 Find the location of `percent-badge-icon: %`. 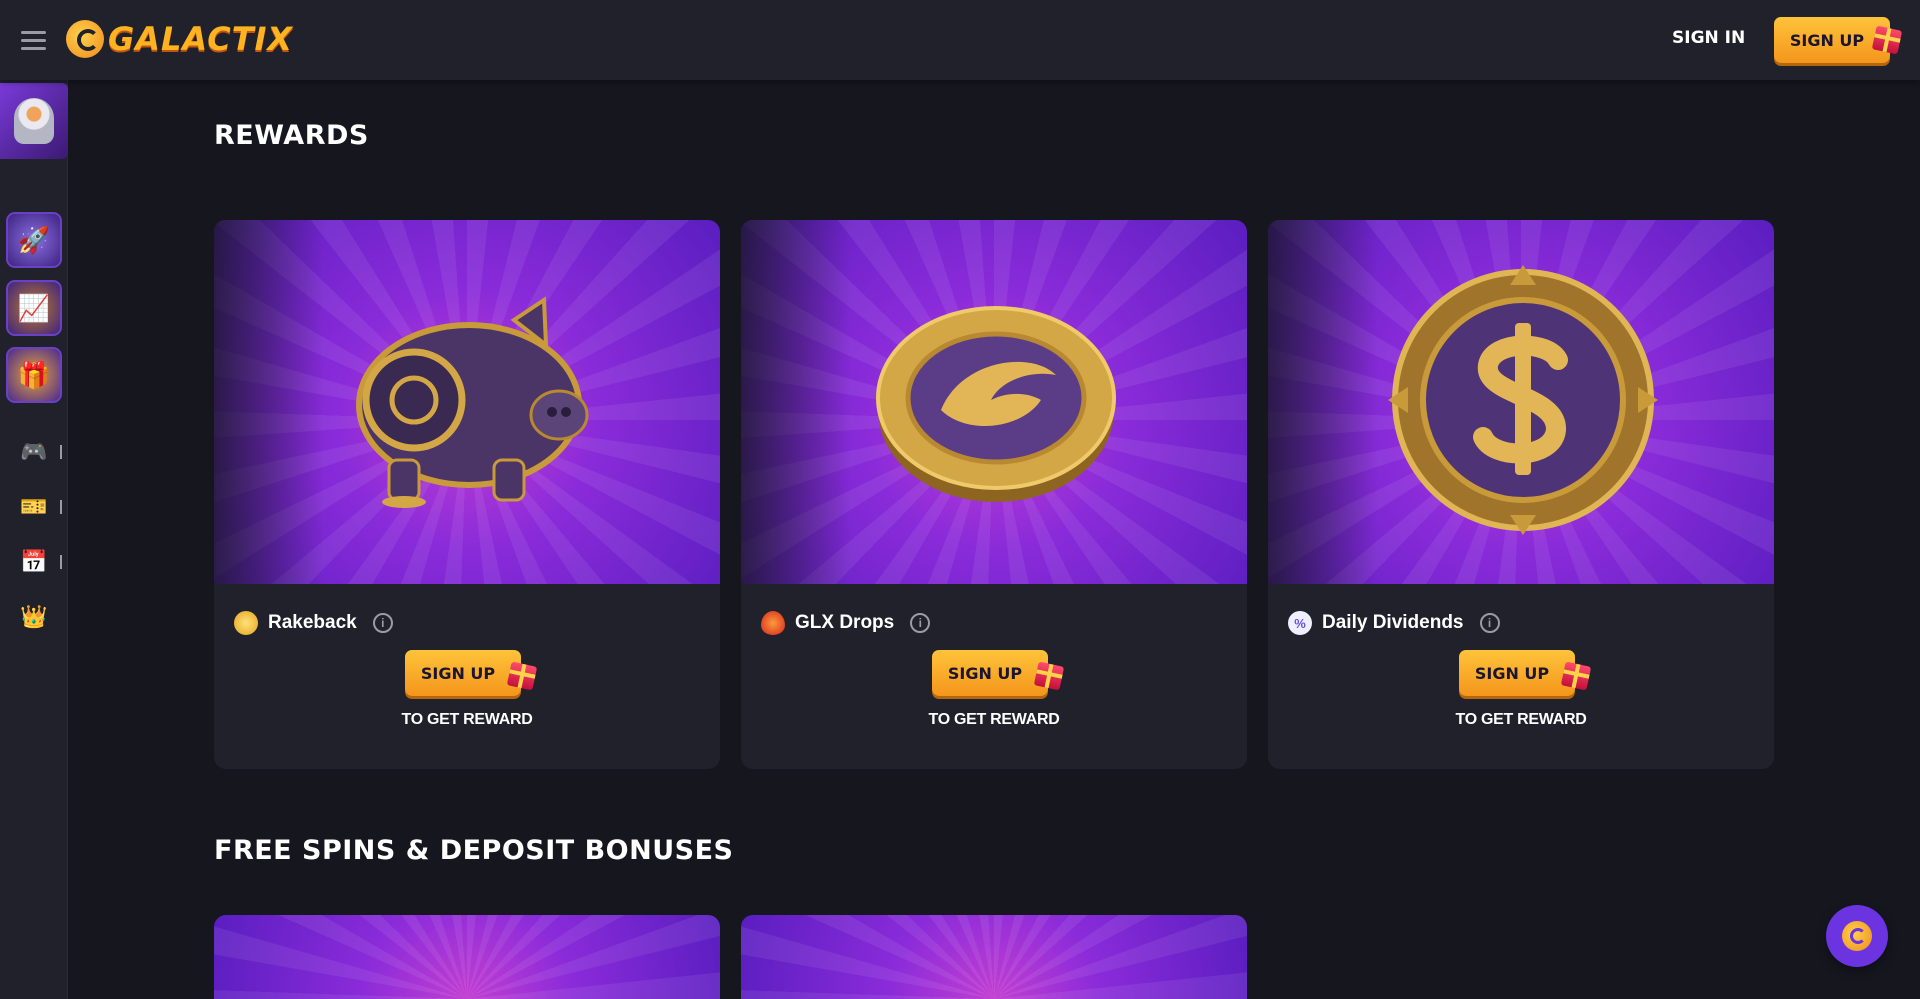

percent-badge-icon: % is located at coordinates (1300, 623).